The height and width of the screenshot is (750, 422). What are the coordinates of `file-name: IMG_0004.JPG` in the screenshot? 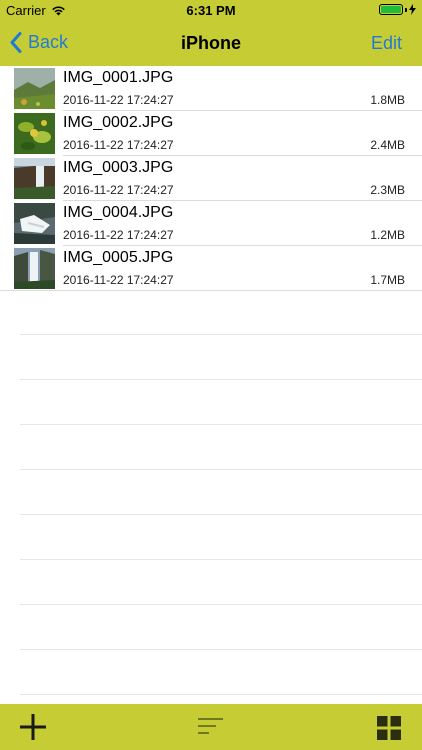 It's located at (118, 212).